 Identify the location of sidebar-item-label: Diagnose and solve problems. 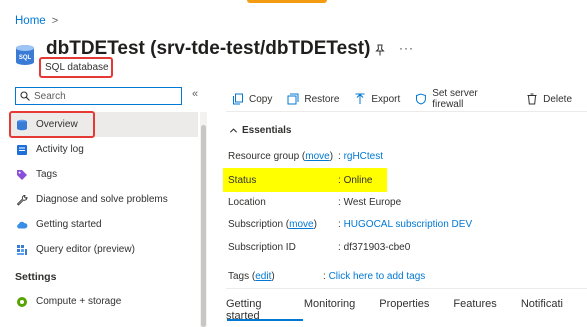
(102, 199).